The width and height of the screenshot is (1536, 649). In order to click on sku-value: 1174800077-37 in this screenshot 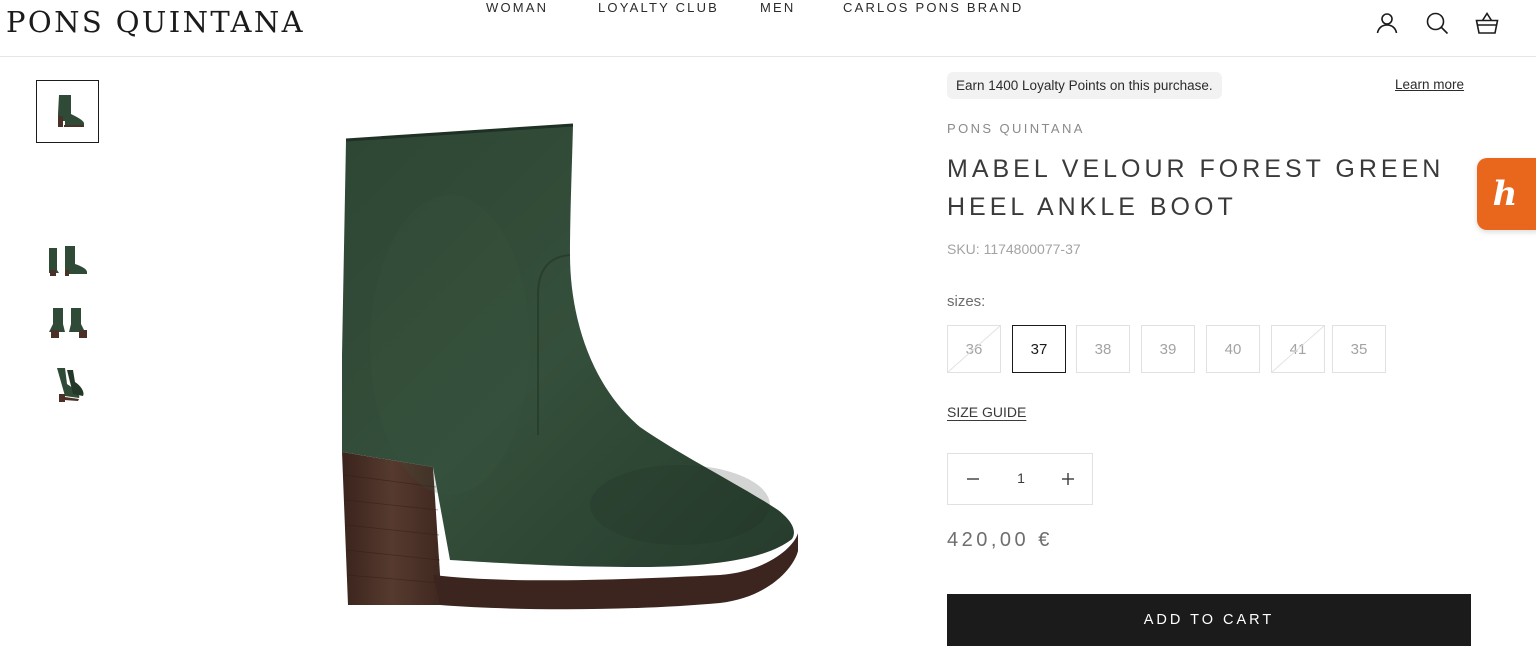, I will do `click(1032, 249)`.